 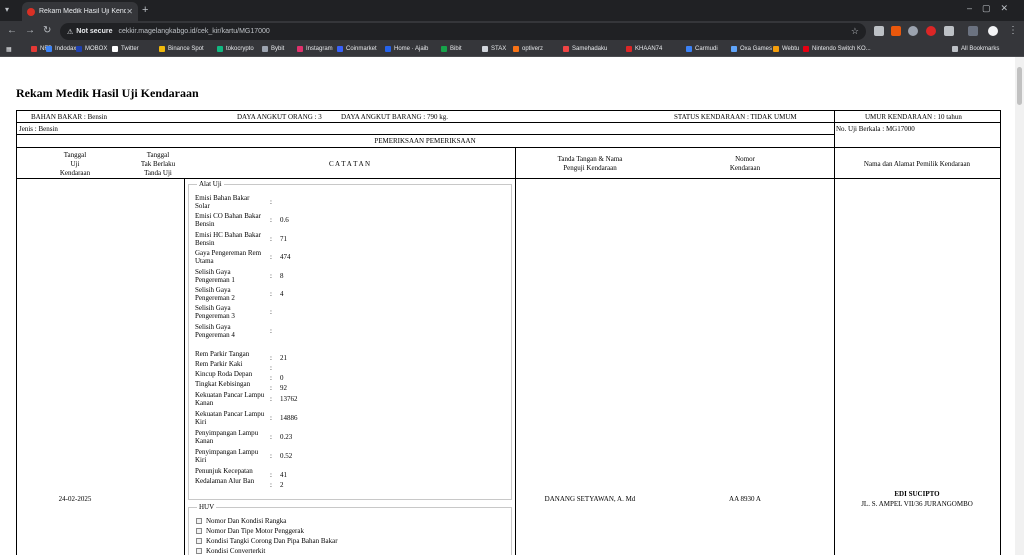 I want to click on examiner-name: DANANG SETYAWAN, A. Md, so click(x=590, y=499).